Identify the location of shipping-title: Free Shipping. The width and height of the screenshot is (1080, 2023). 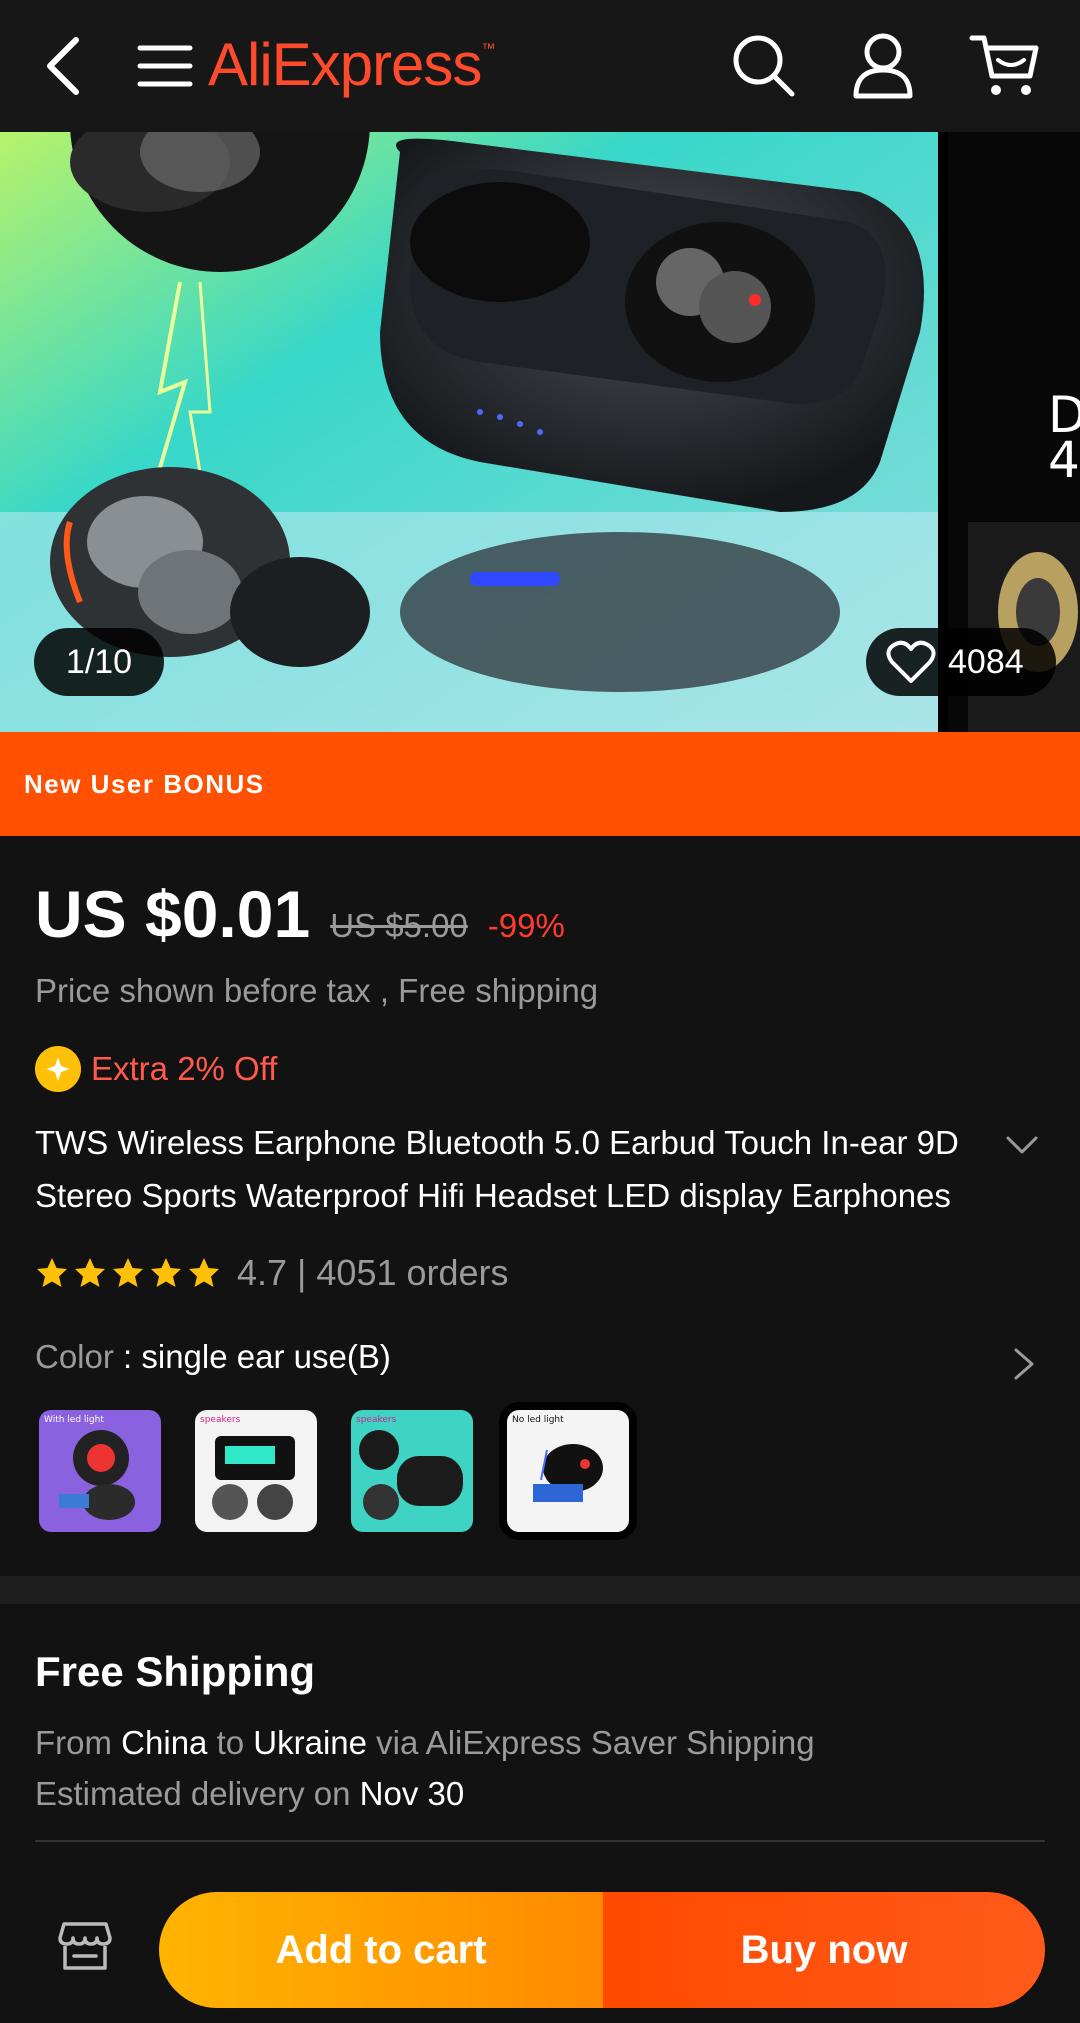
(175, 1671).